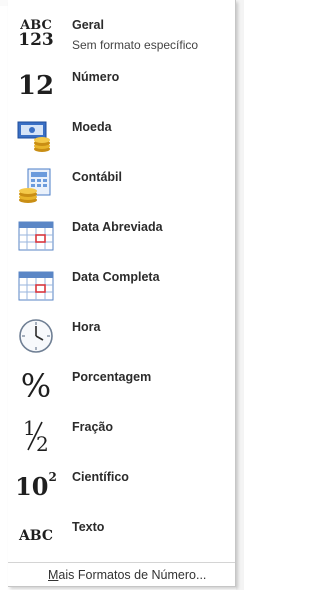  I want to click on menu-item-hora: Hora, so click(121, 335).